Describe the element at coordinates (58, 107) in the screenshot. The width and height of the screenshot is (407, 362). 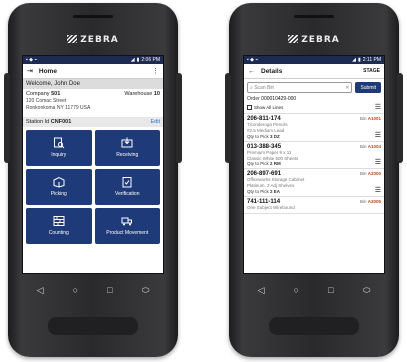
I see `address-line-2: Ronkonkoma NY 11779 USA` at that location.